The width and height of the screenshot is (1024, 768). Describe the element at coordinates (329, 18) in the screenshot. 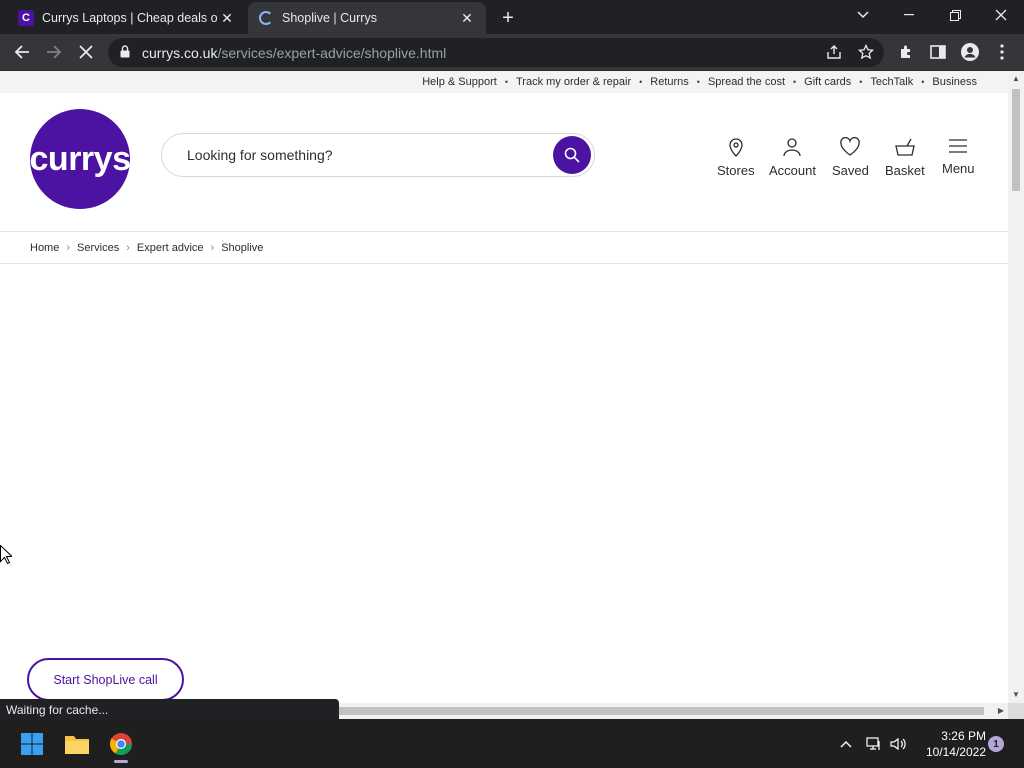

I see `tab-title: Shoplive | Currys` at that location.